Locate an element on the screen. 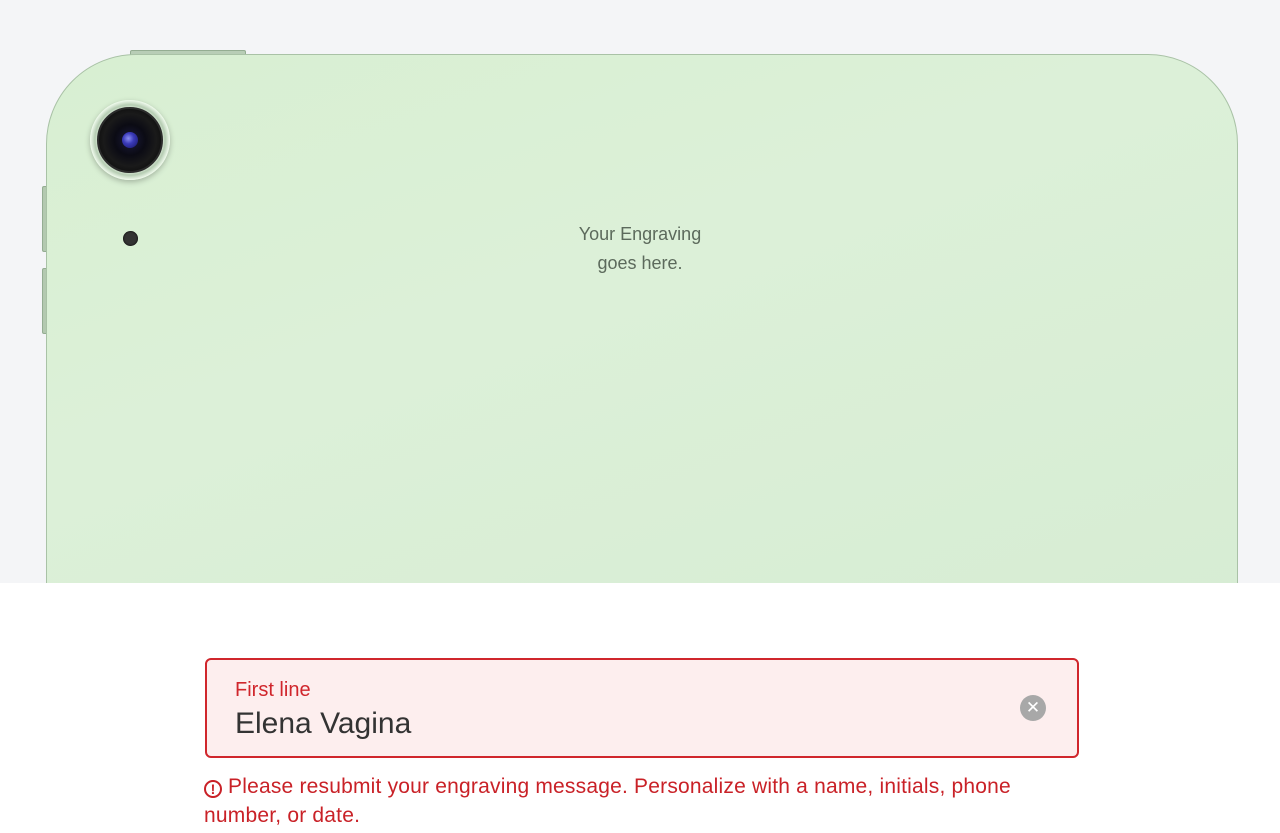 Image resolution: width=1280 pixels, height=833 pixels. first-line-label: First line is located at coordinates (273, 690).